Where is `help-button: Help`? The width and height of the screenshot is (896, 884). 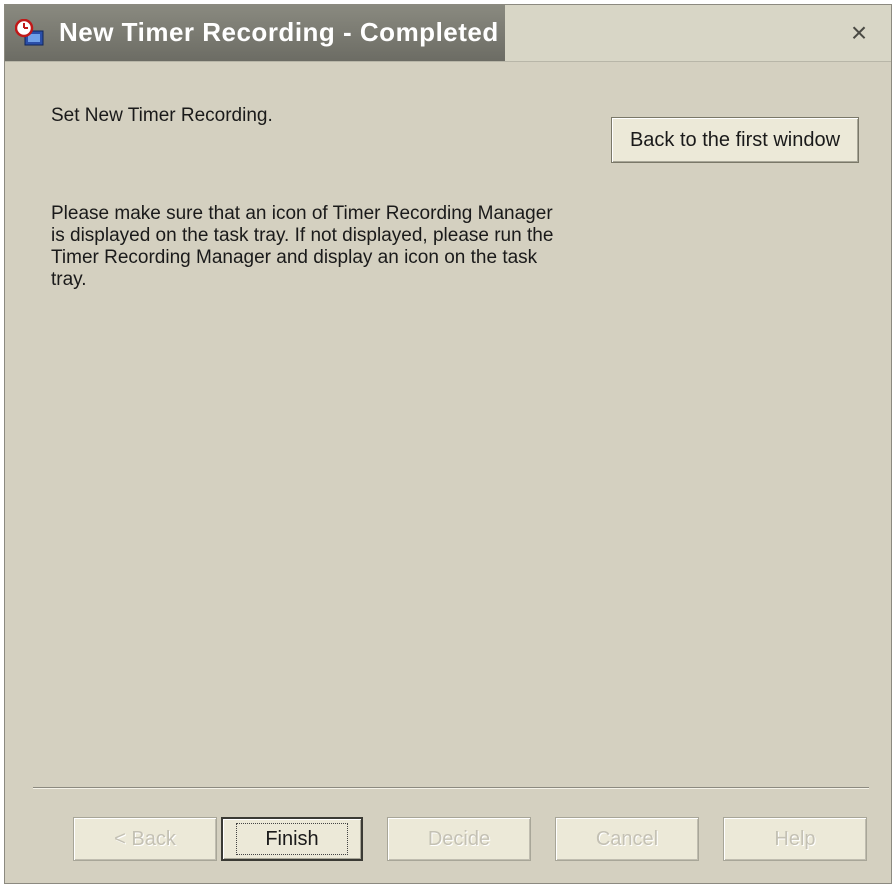 help-button: Help is located at coordinates (795, 839).